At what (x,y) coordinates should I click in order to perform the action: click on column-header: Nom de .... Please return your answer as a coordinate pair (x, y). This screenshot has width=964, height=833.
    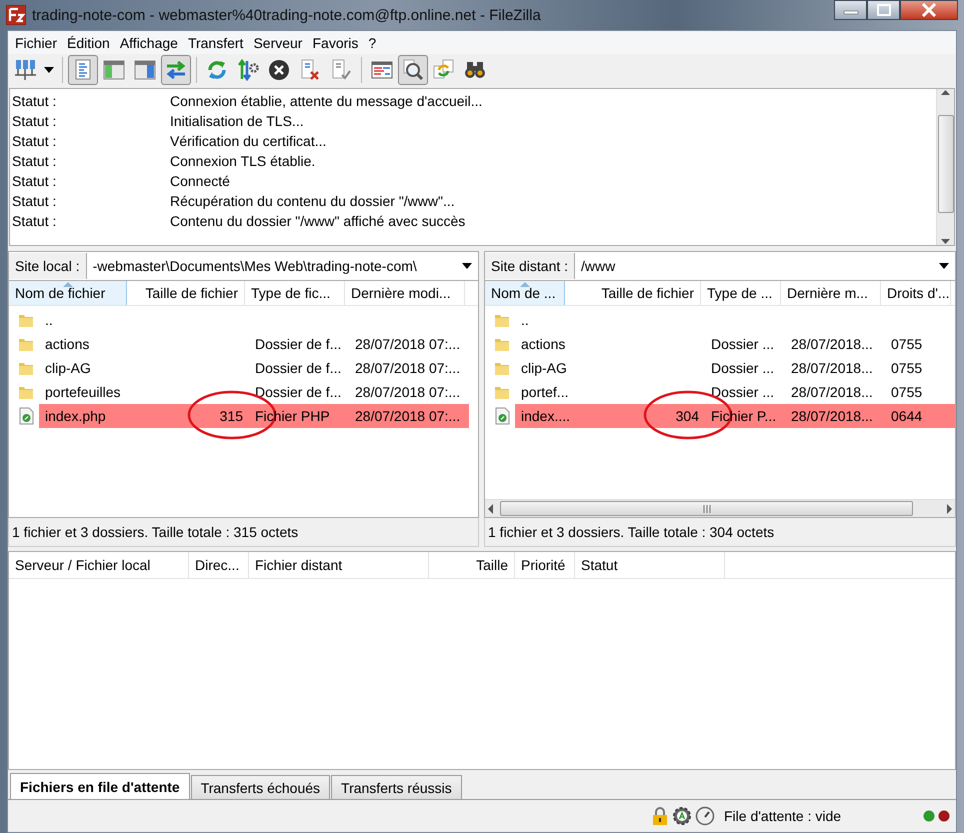
    Looking at the image, I should click on (525, 293).